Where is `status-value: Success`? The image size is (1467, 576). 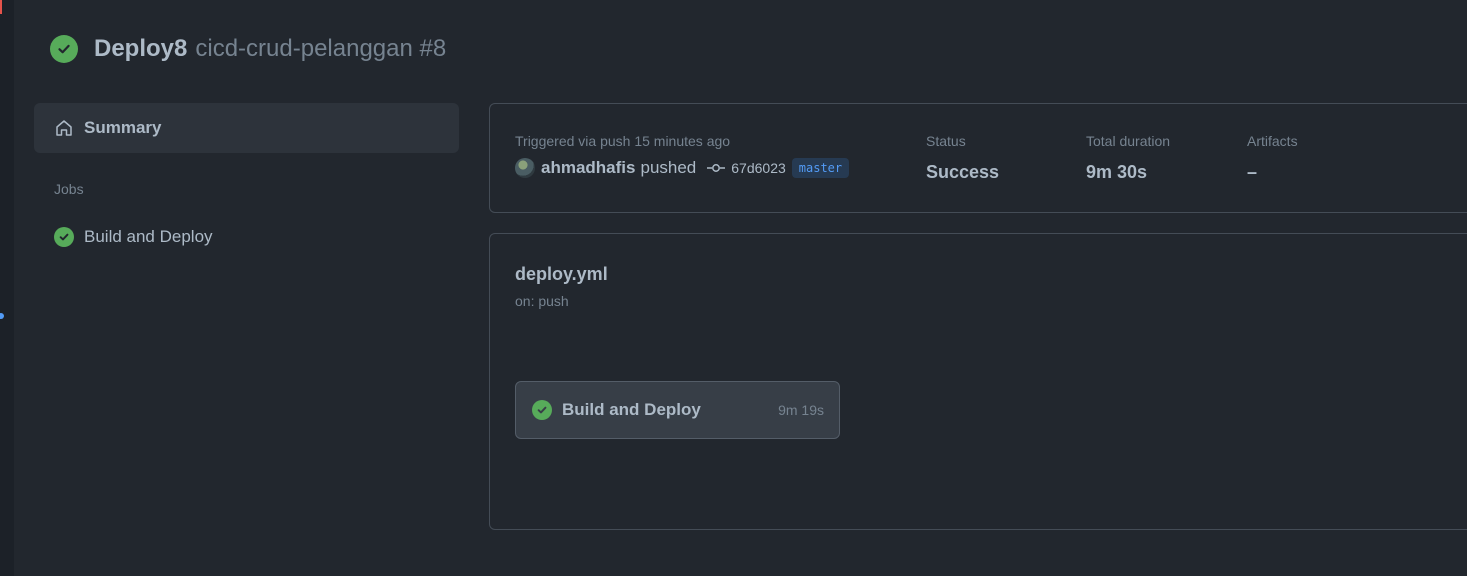
status-value: Success is located at coordinates (963, 171).